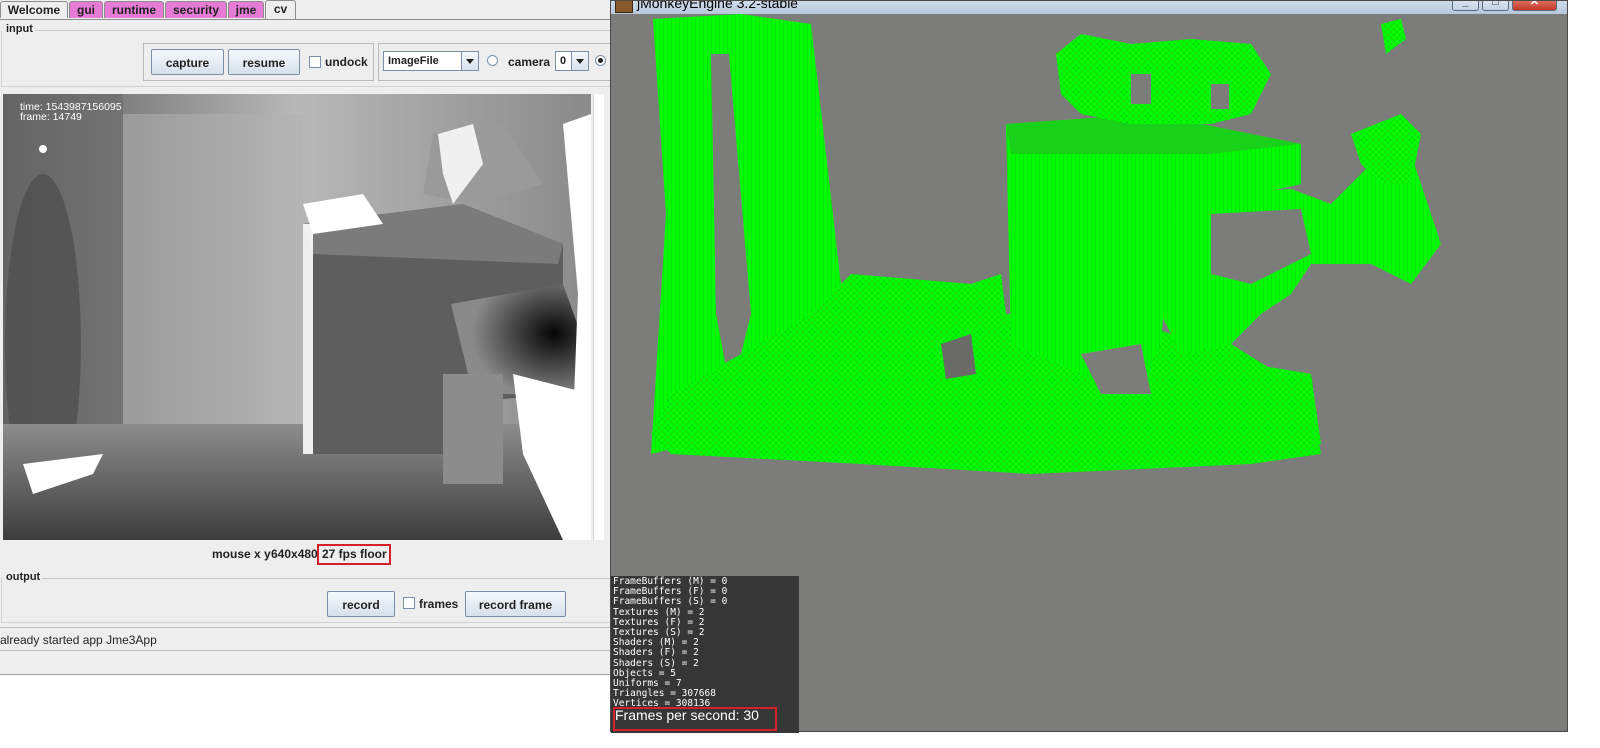  I want to click on fps-highlight-box, so click(354, 554).